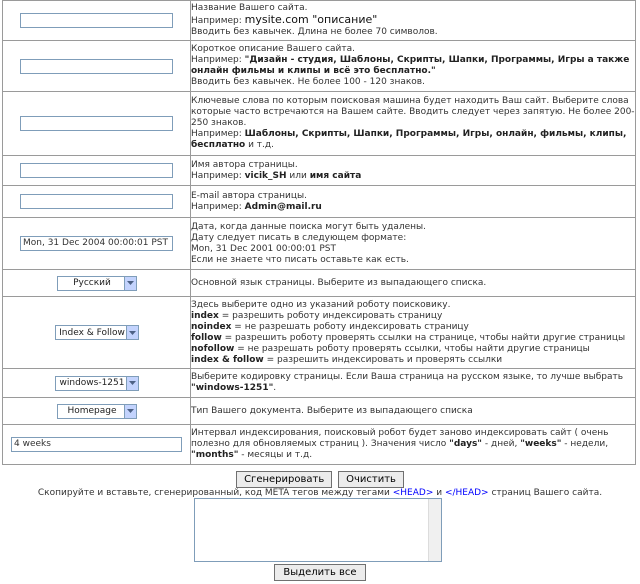  I want to click on robots-select-value: Index & Follow, so click(92, 332).